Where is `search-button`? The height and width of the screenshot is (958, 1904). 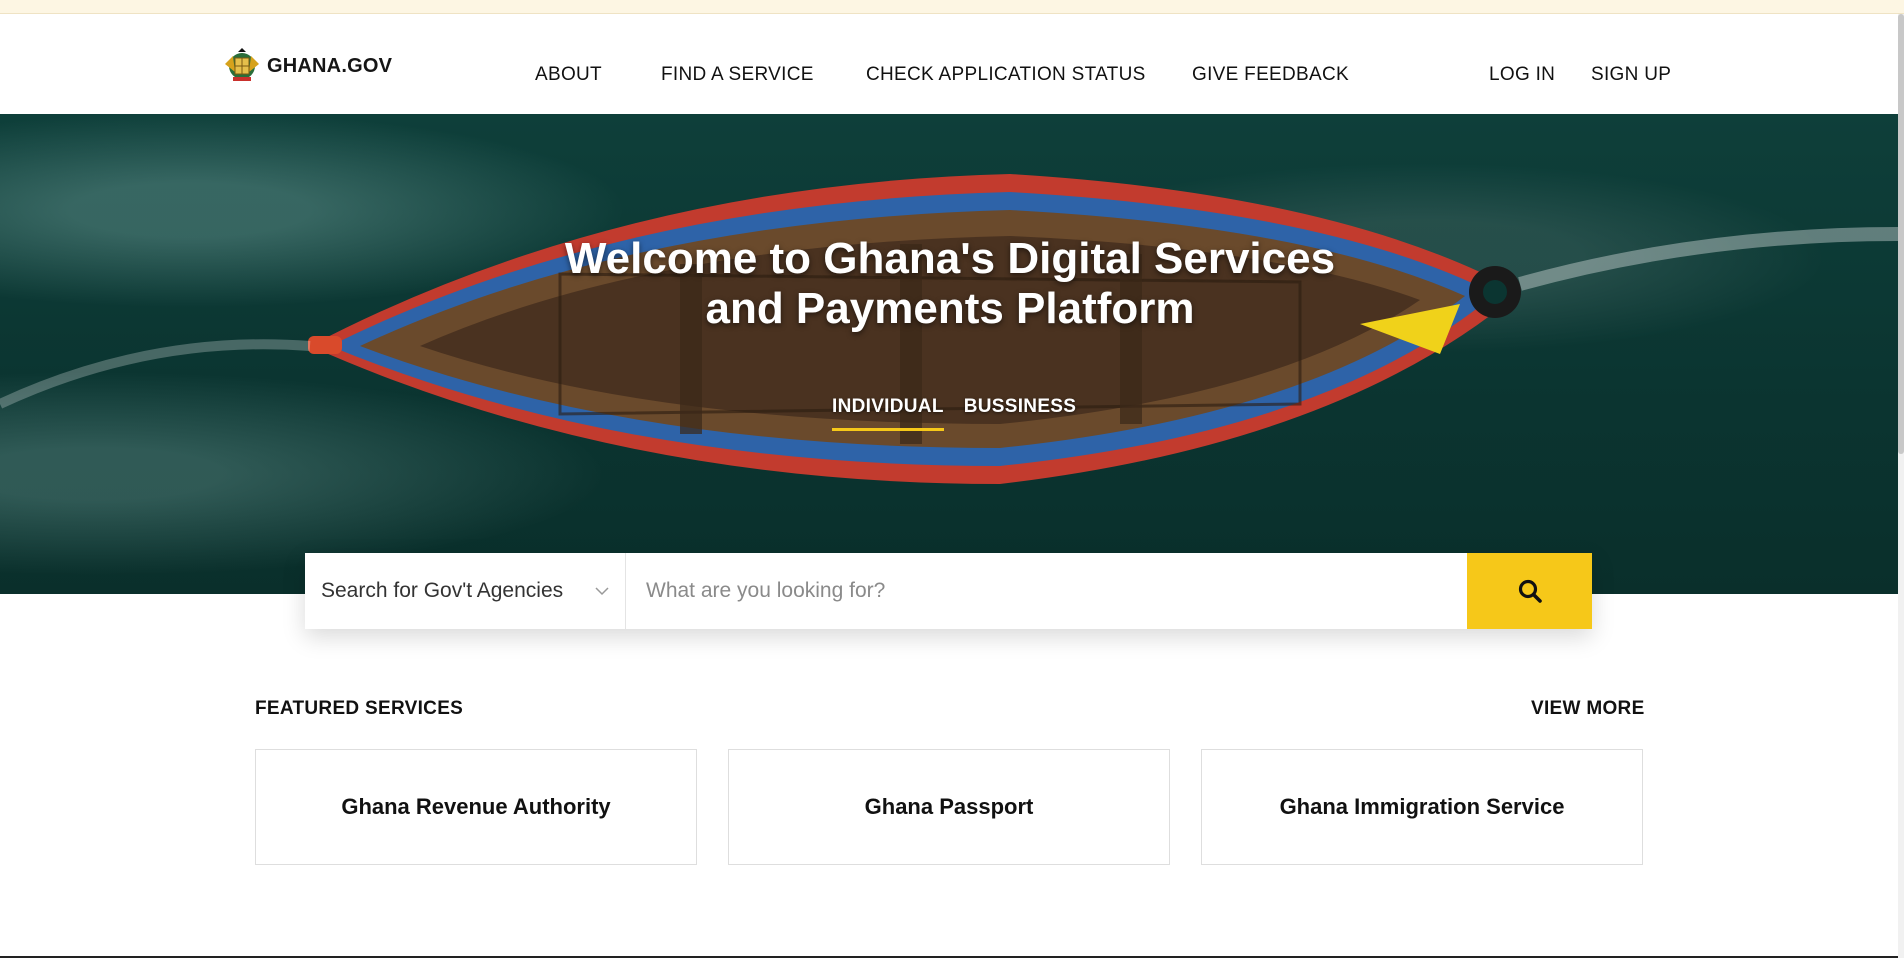
search-button is located at coordinates (1529, 591).